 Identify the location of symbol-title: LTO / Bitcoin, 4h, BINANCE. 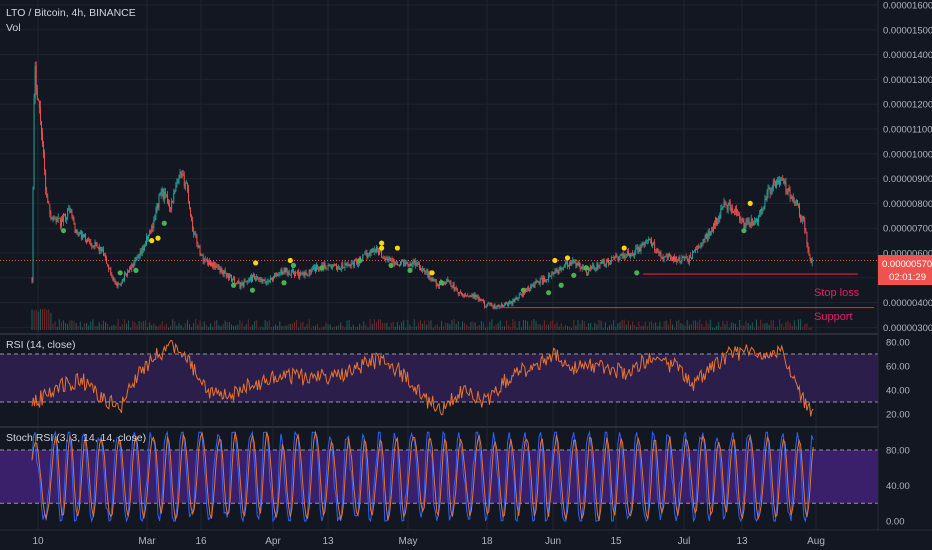
(71, 13).